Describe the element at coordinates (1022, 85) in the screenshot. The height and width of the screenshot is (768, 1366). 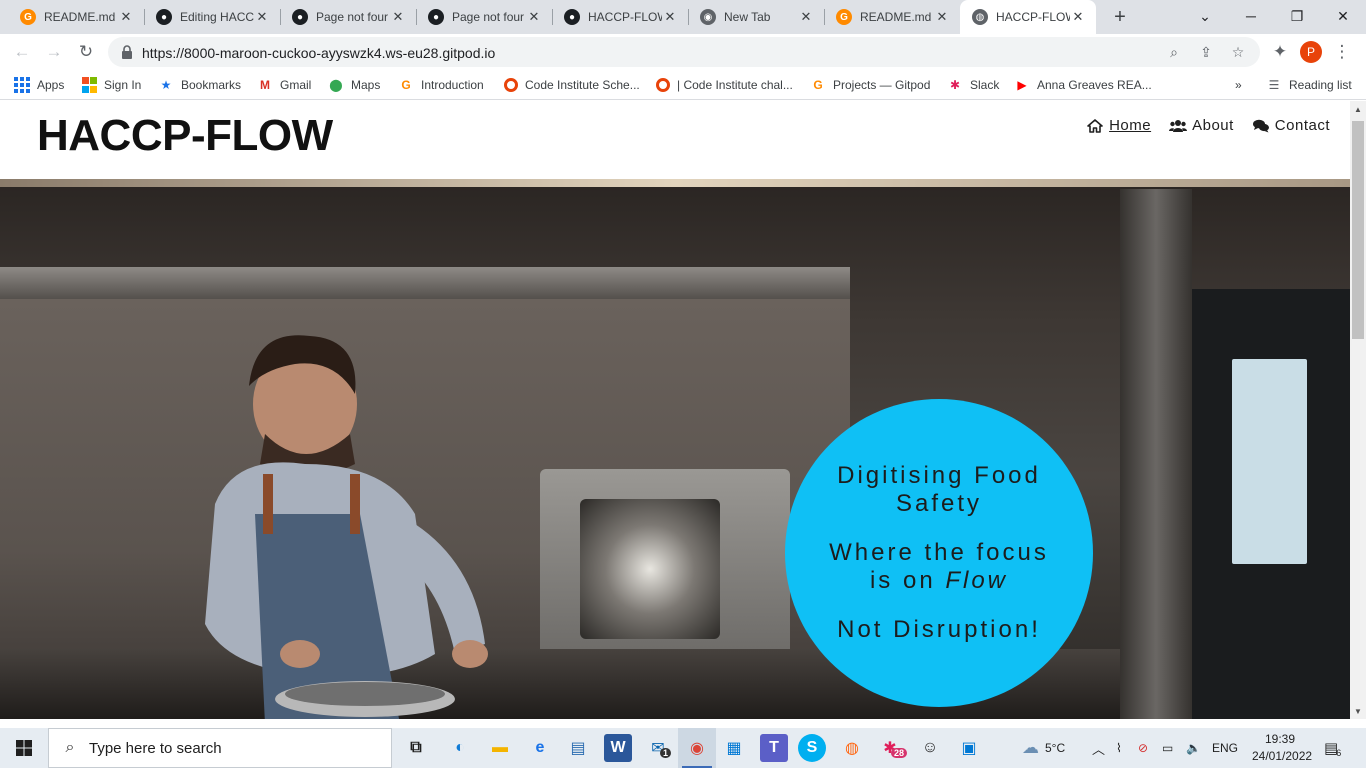
I see `youtube-icon: ▶` at that location.